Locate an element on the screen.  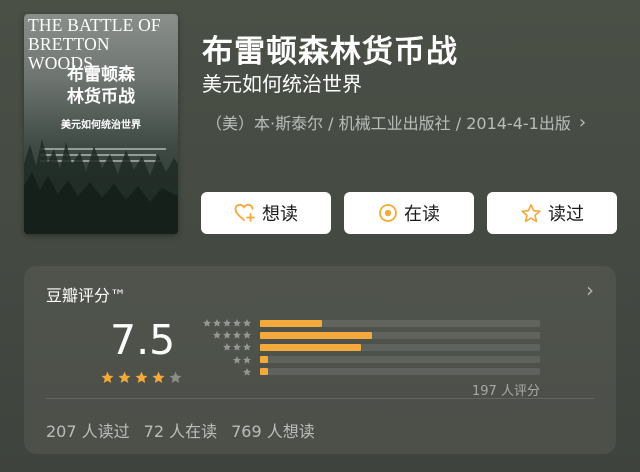
rating-count: 197 人评分 is located at coordinates (506, 391).